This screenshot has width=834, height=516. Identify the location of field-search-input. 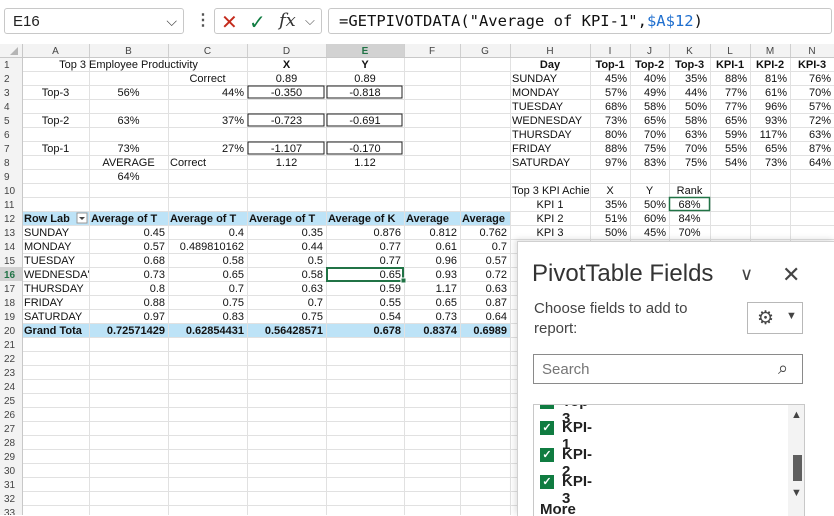
(668, 369).